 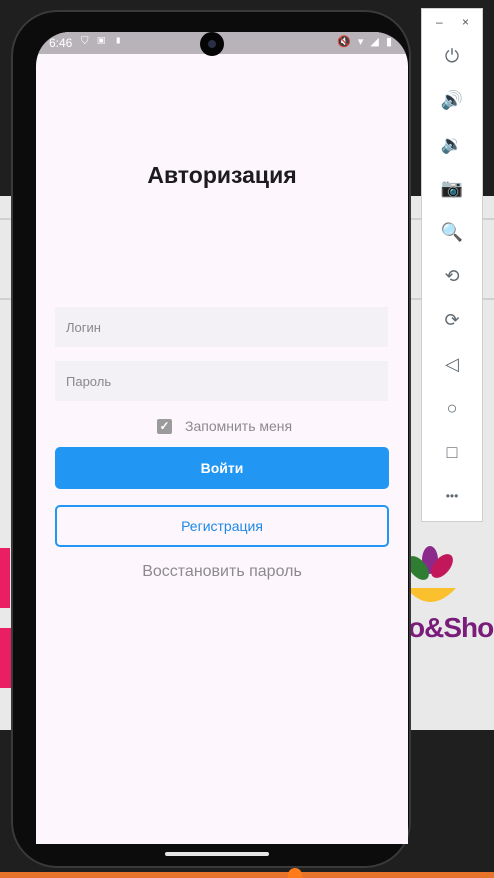 What do you see at coordinates (452, 320) in the screenshot?
I see `rotate-right-icon: ⟳` at bounding box center [452, 320].